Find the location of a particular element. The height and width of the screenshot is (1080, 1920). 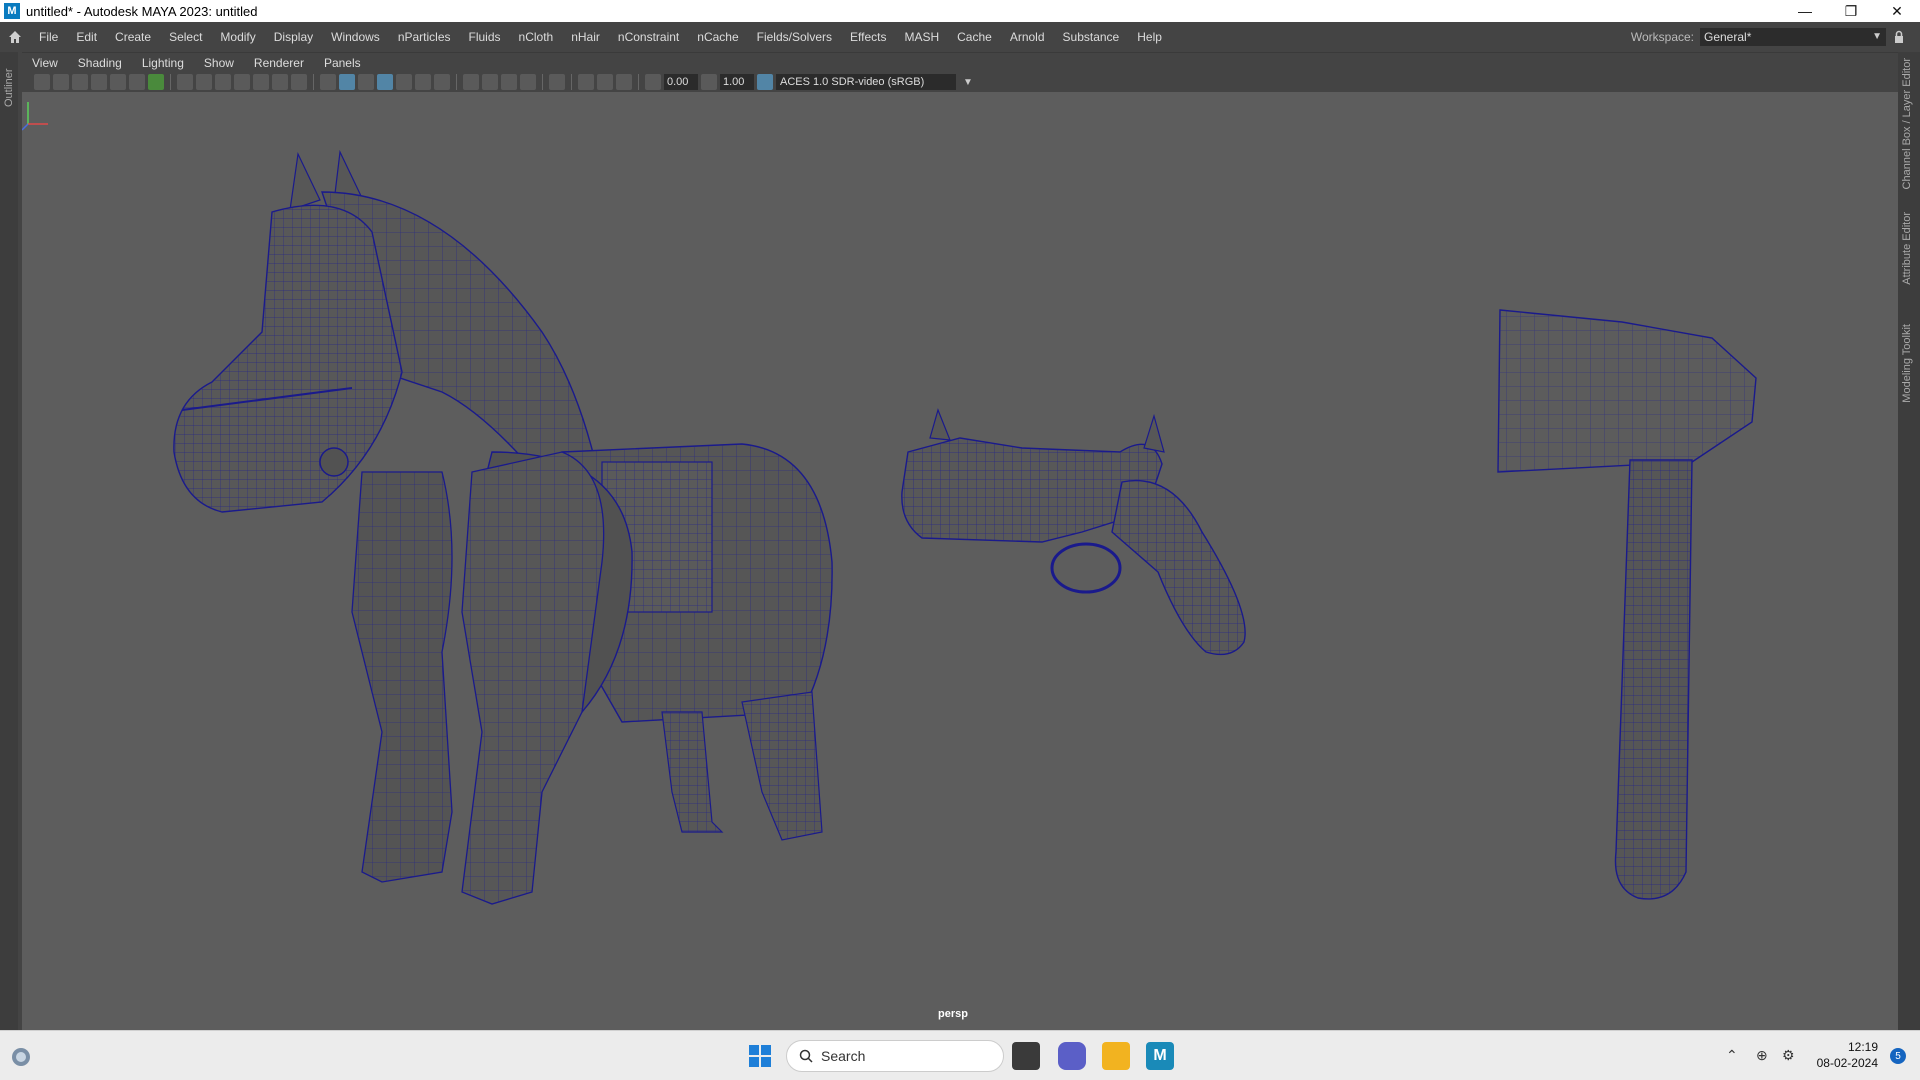

xray-icon is located at coordinates (586, 82).